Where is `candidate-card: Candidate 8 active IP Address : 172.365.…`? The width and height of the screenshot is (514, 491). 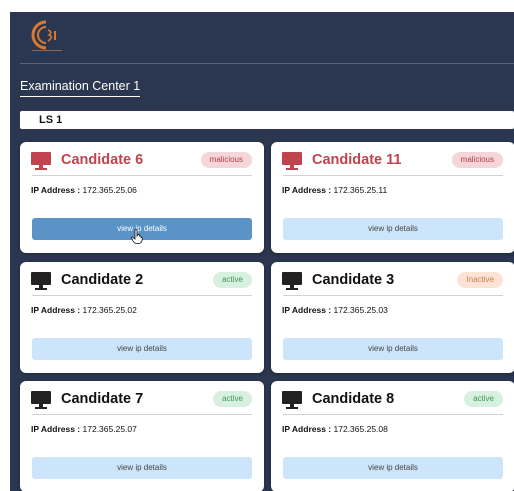
candidate-card: Candidate 8 active IP Address : 172.365.… is located at coordinates (392, 436).